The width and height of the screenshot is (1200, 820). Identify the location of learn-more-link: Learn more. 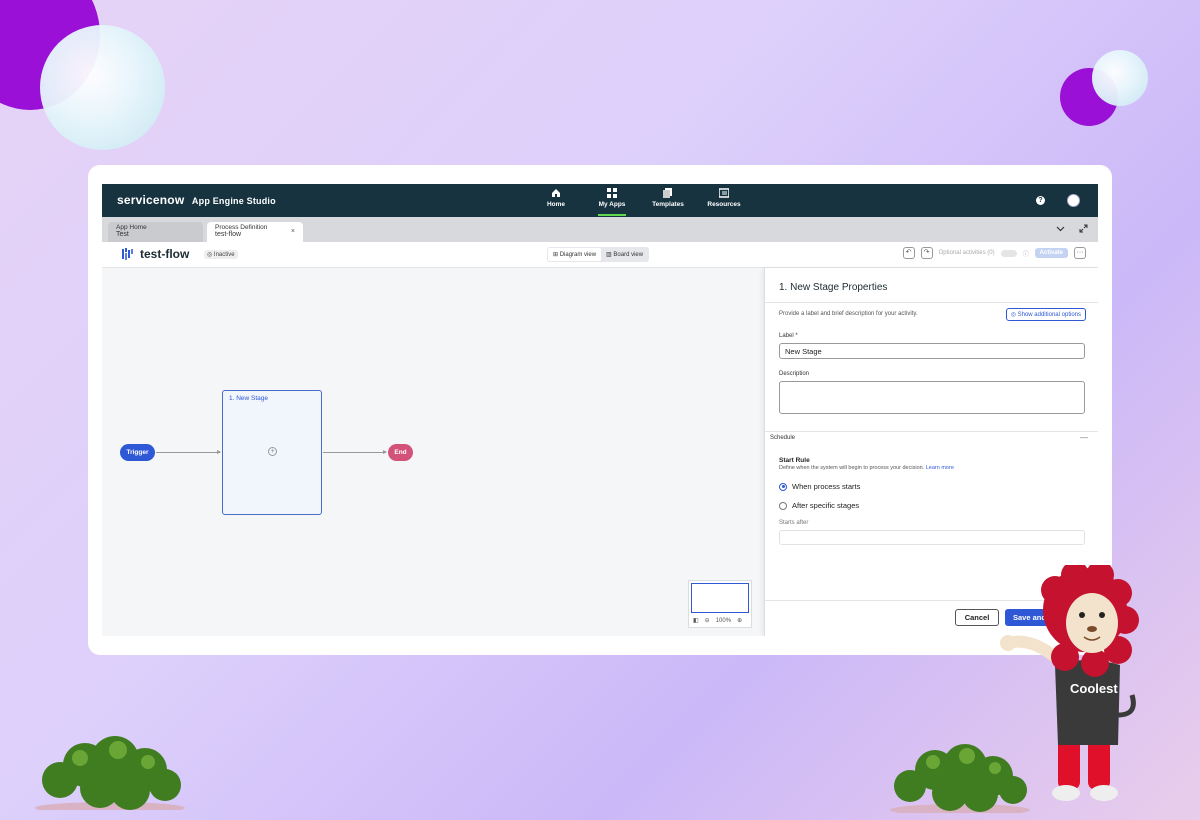
(940, 468).